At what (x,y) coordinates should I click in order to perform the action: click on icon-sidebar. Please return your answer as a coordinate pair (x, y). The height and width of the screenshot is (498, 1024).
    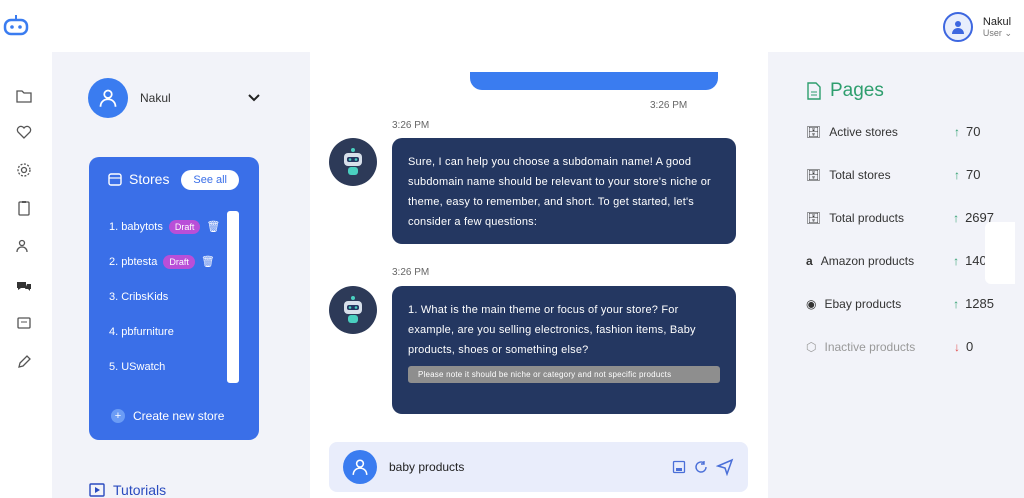
    Looking at the image, I should click on (26, 275).